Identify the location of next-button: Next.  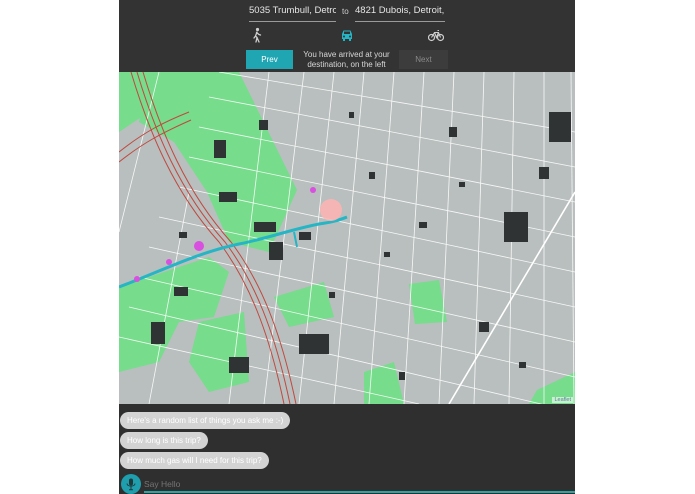
(423, 59).